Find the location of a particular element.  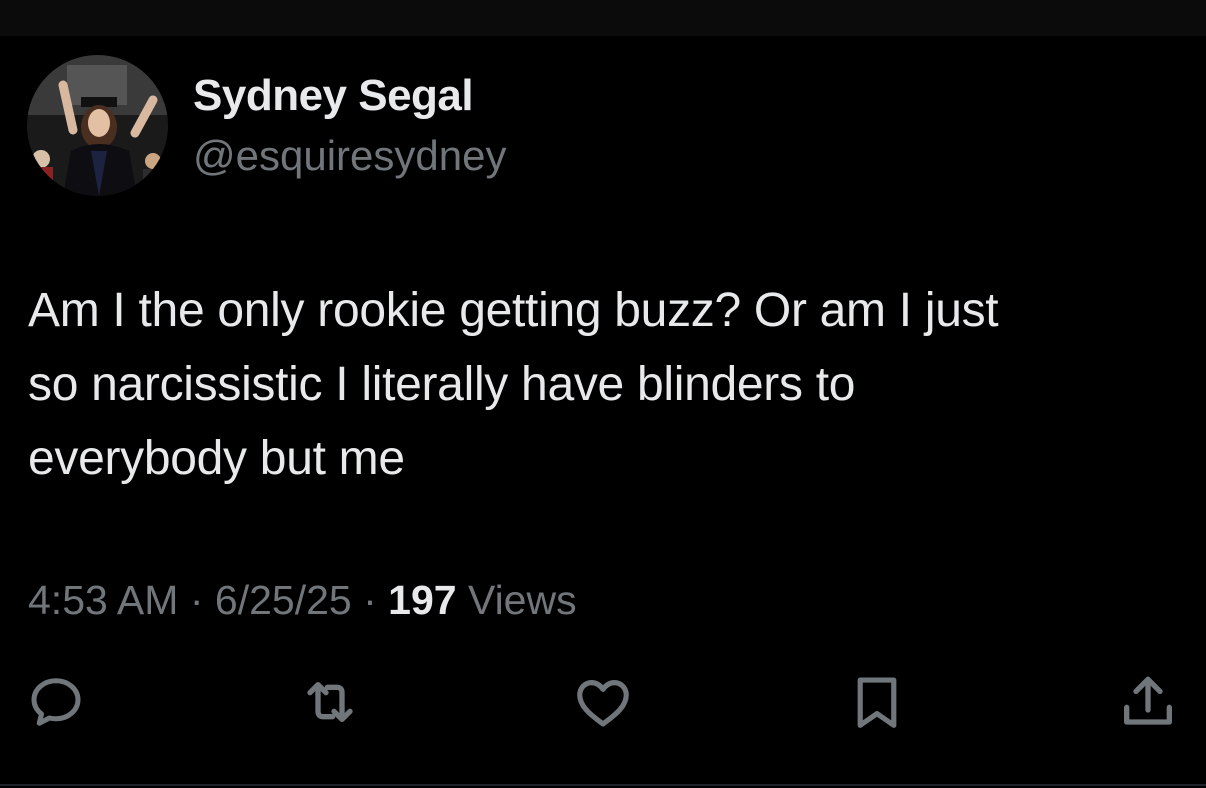

action-bar is located at coordinates (603, 706).